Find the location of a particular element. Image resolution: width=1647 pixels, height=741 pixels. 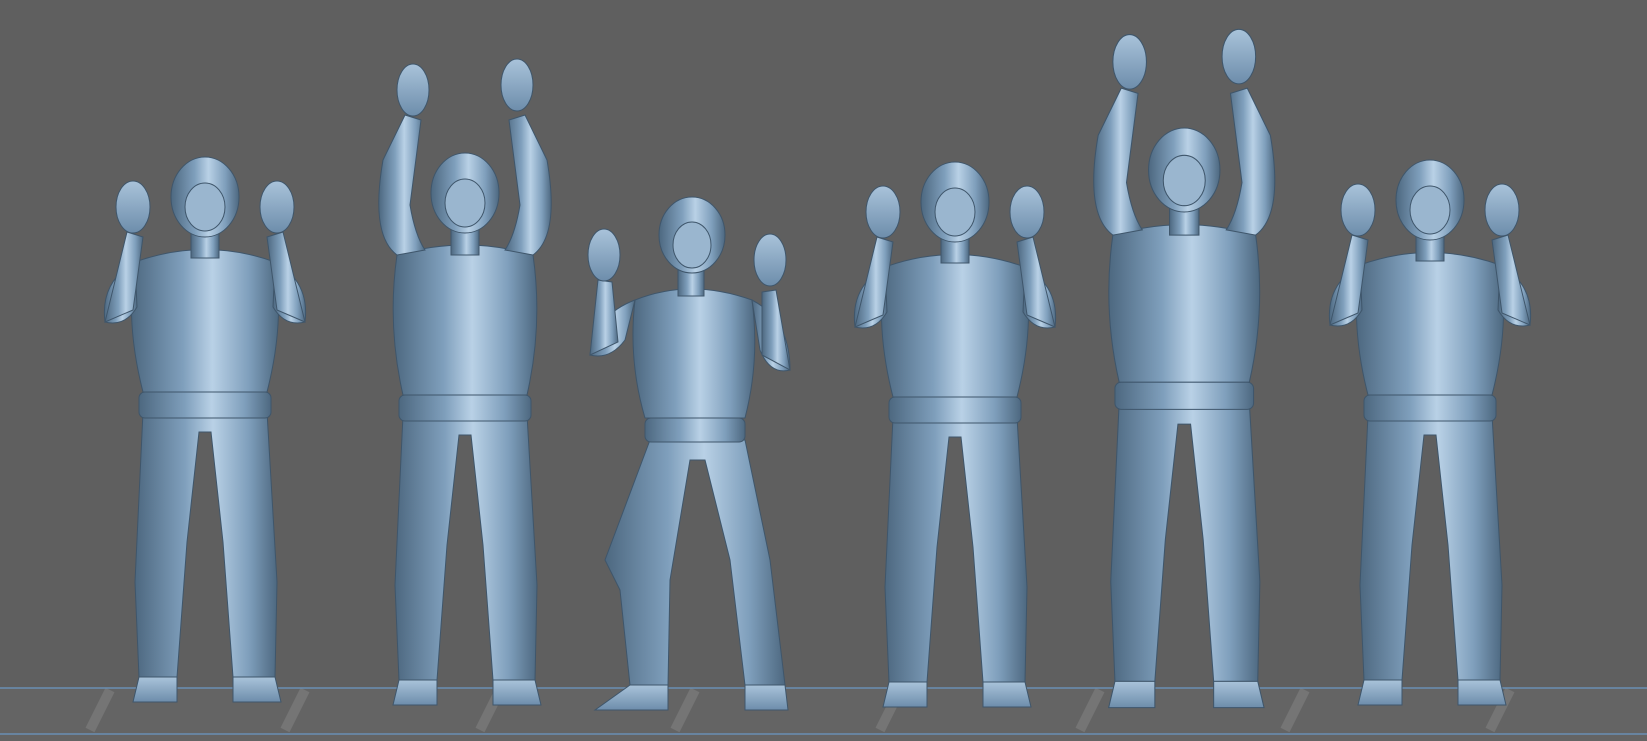

figure-3-model is located at coordinates (689, 453).